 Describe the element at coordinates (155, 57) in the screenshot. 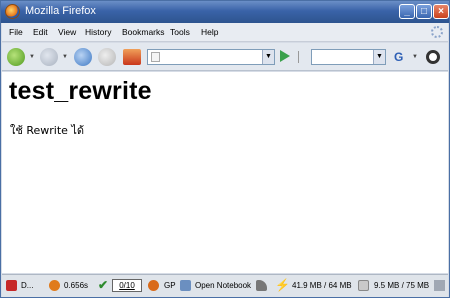

I see `page-icon` at that location.